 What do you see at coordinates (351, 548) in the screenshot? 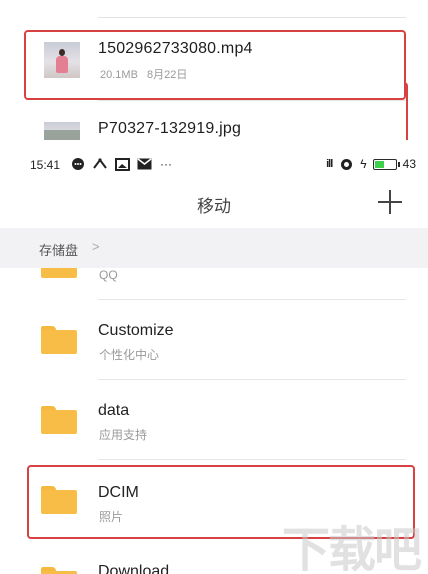
I see `watermark: 下载吧` at bounding box center [351, 548].